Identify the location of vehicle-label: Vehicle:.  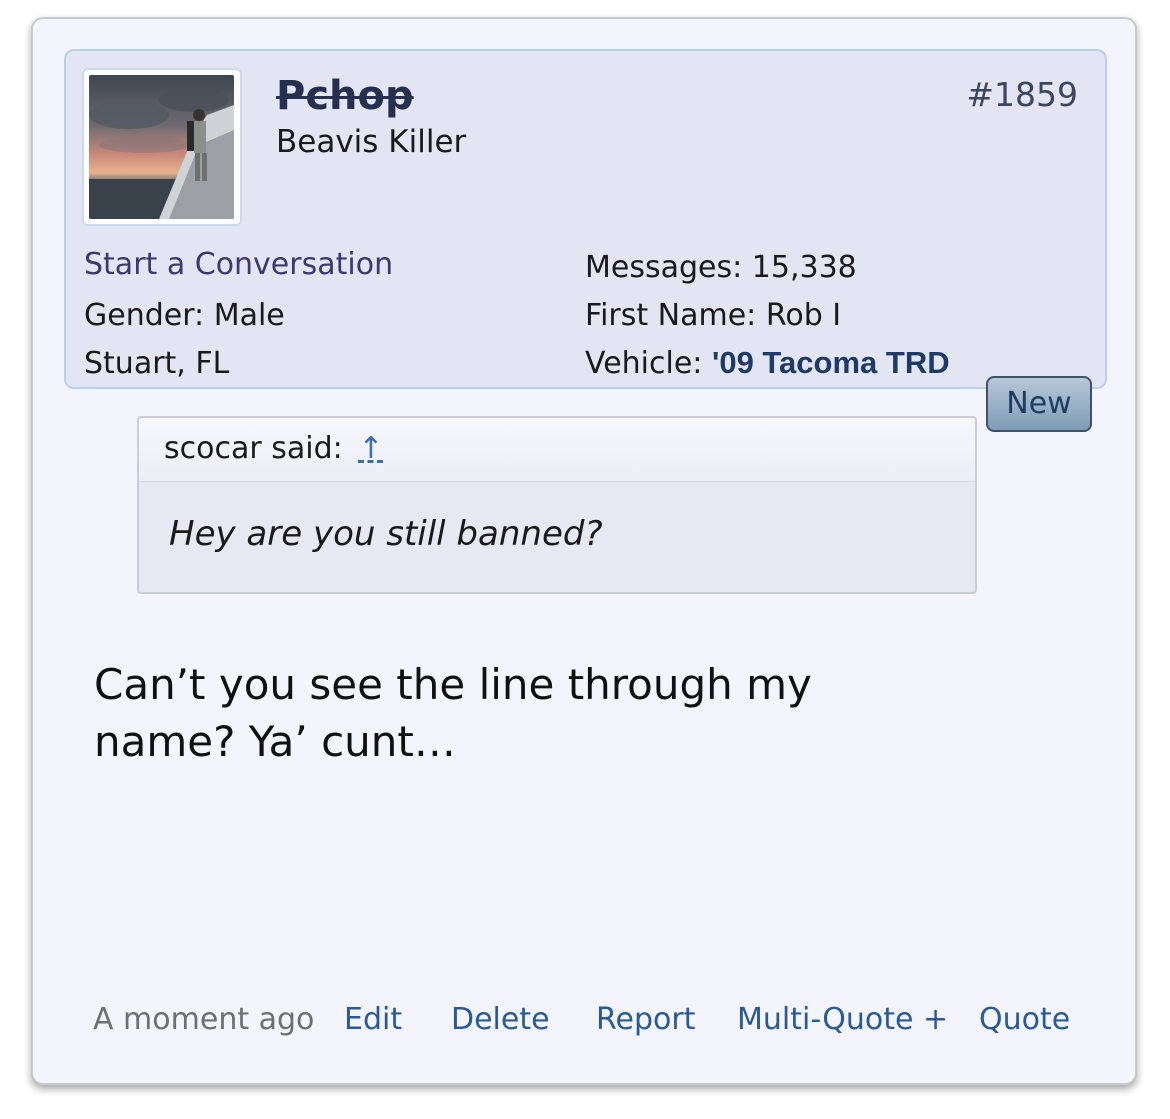
(644, 363).